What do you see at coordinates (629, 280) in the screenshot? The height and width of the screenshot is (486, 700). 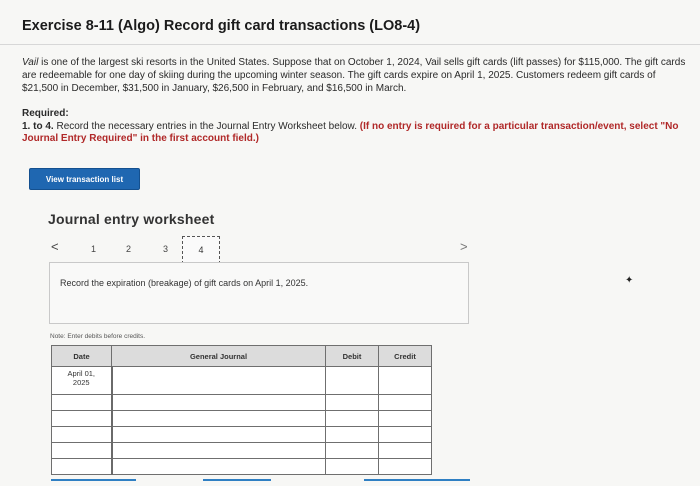 I see `mouse-cursor-icon: ✦` at bounding box center [629, 280].